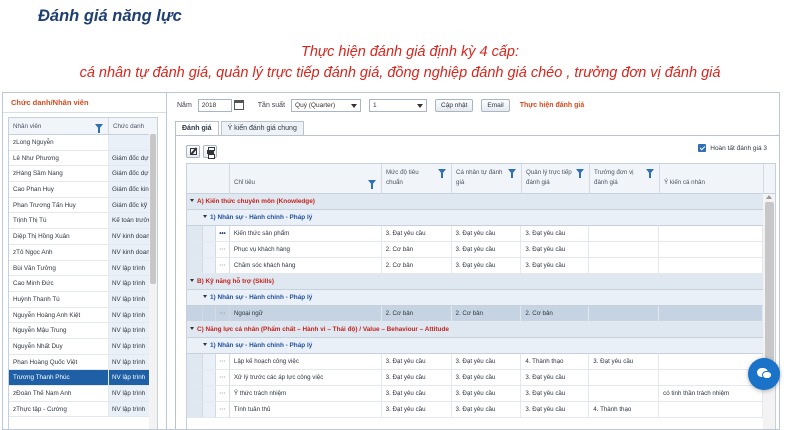 The width and height of the screenshot is (800, 430). What do you see at coordinates (417, 179) in the screenshot?
I see `column-header-standard: Mức độ tiêu chuẩn` at bounding box center [417, 179].